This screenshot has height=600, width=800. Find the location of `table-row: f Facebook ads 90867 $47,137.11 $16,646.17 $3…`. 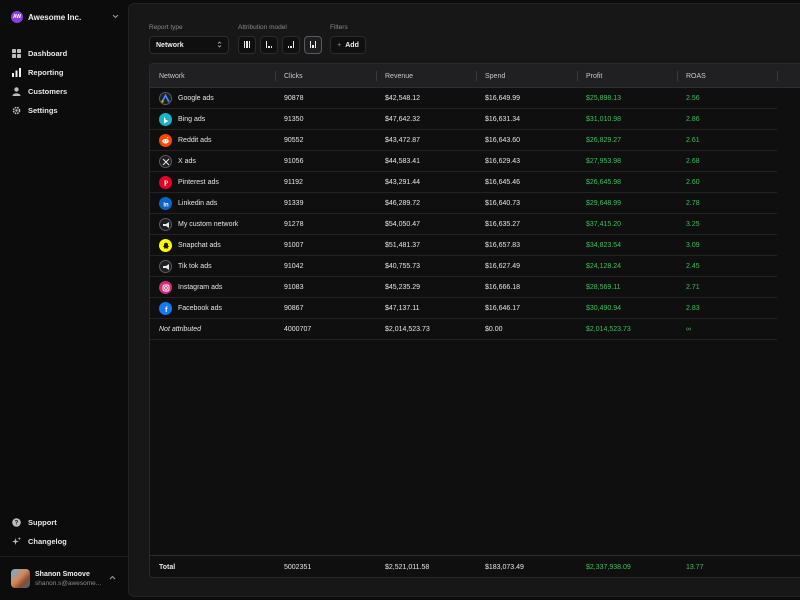

table-row: f Facebook ads 90867 $47,137.11 $16,646.17 $3… is located at coordinates (463, 308).